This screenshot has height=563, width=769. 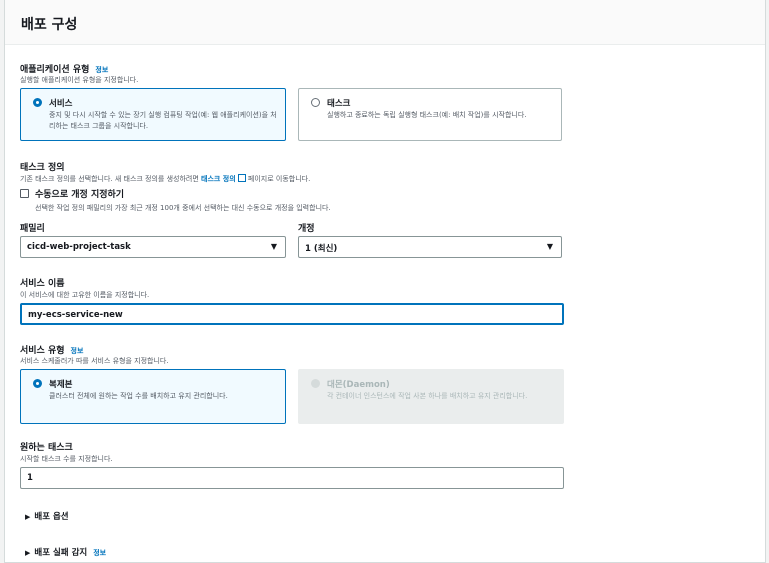 I want to click on desired-tasks-input: 1, so click(x=292, y=478).